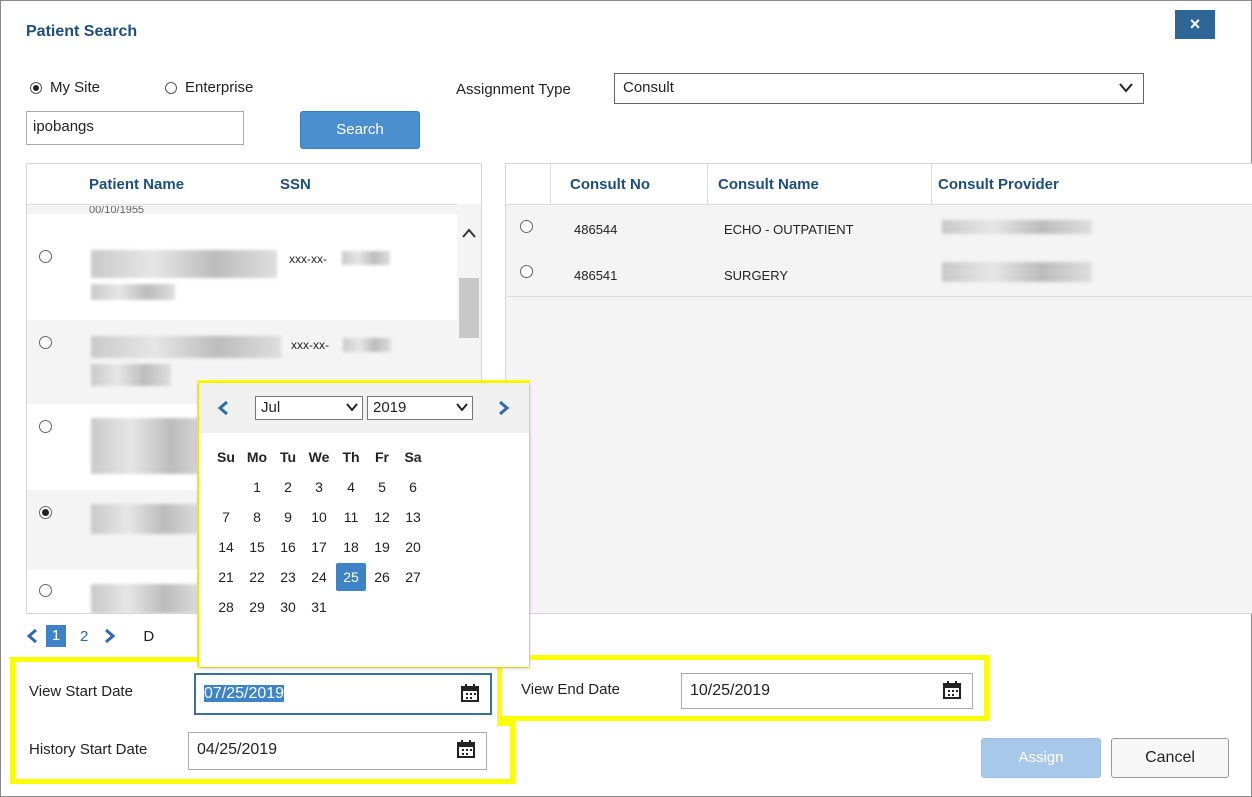 The width and height of the screenshot is (1252, 797). I want to click on radio-enterprise-circle, so click(171, 87).